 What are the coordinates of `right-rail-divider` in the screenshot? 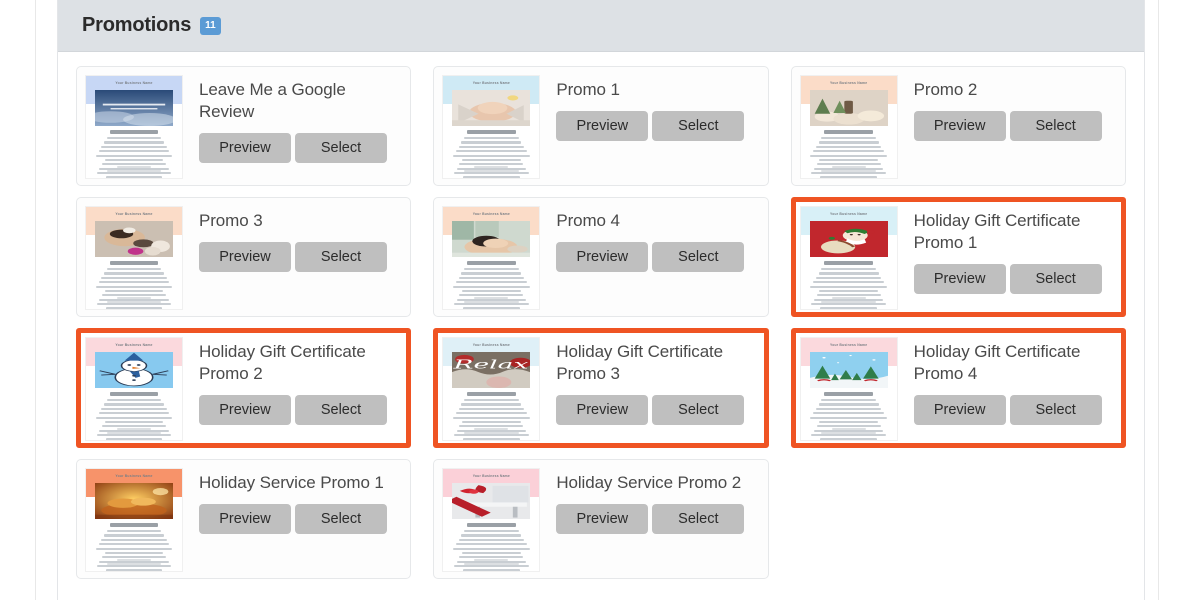 It's located at (1158, 300).